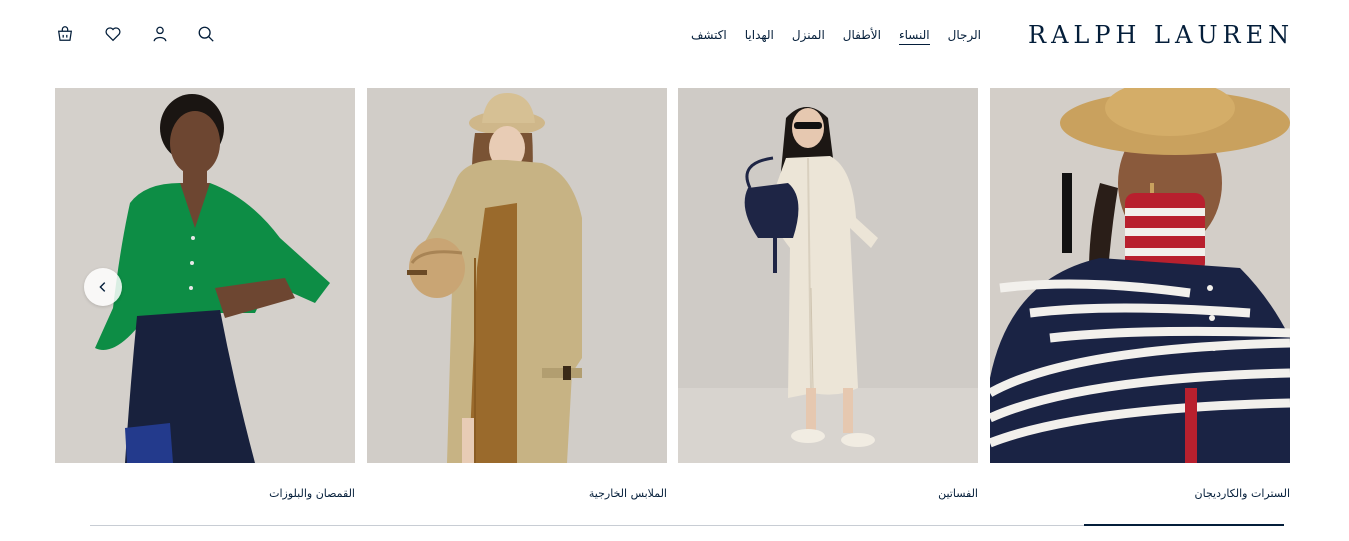  I want to click on ralph-lauren-logo: RALPH LAUREN, so click(1161, 35).